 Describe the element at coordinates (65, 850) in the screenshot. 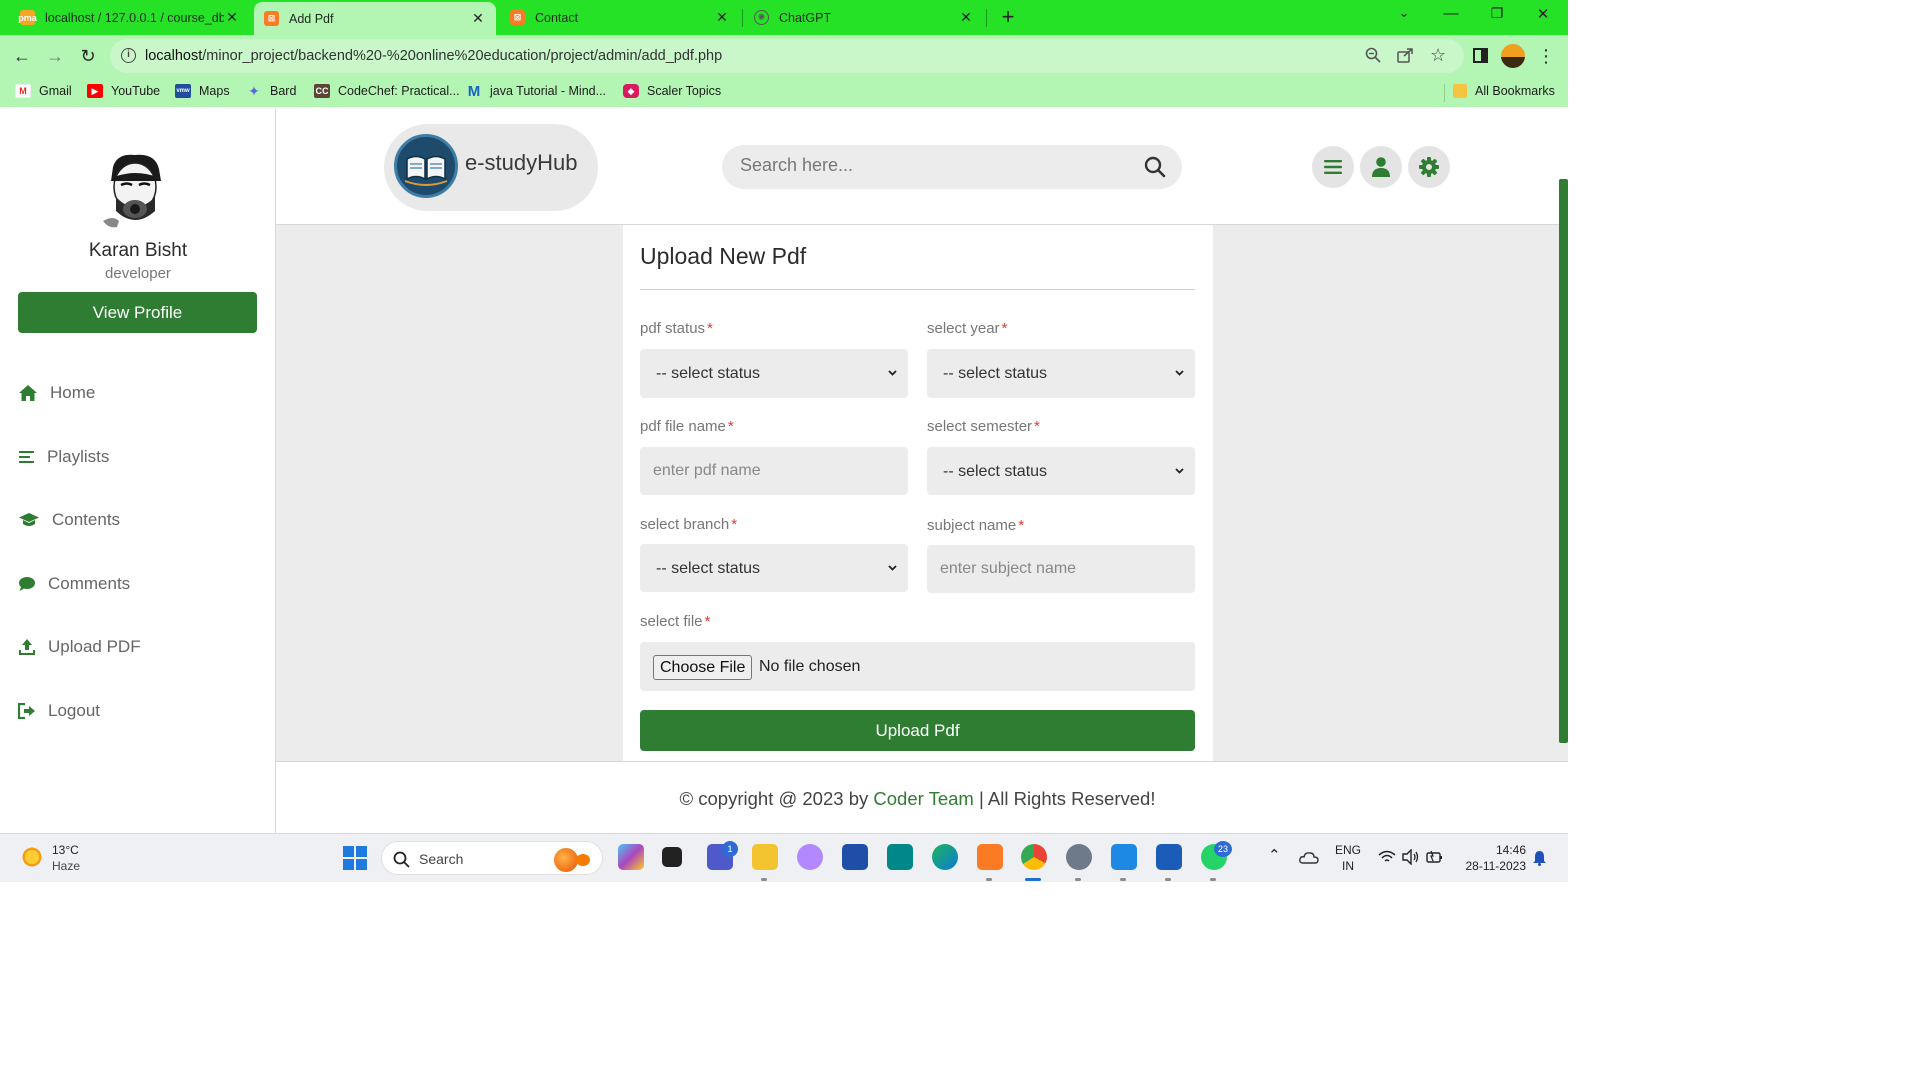

I see `weather-temperature: 13°C` at that location.